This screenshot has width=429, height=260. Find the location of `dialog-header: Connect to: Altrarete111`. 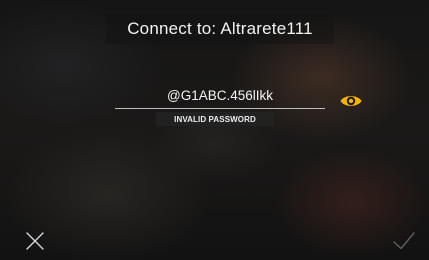

dialog-header: Connect to: Altrarete111 is located at coordinates (220, 29).